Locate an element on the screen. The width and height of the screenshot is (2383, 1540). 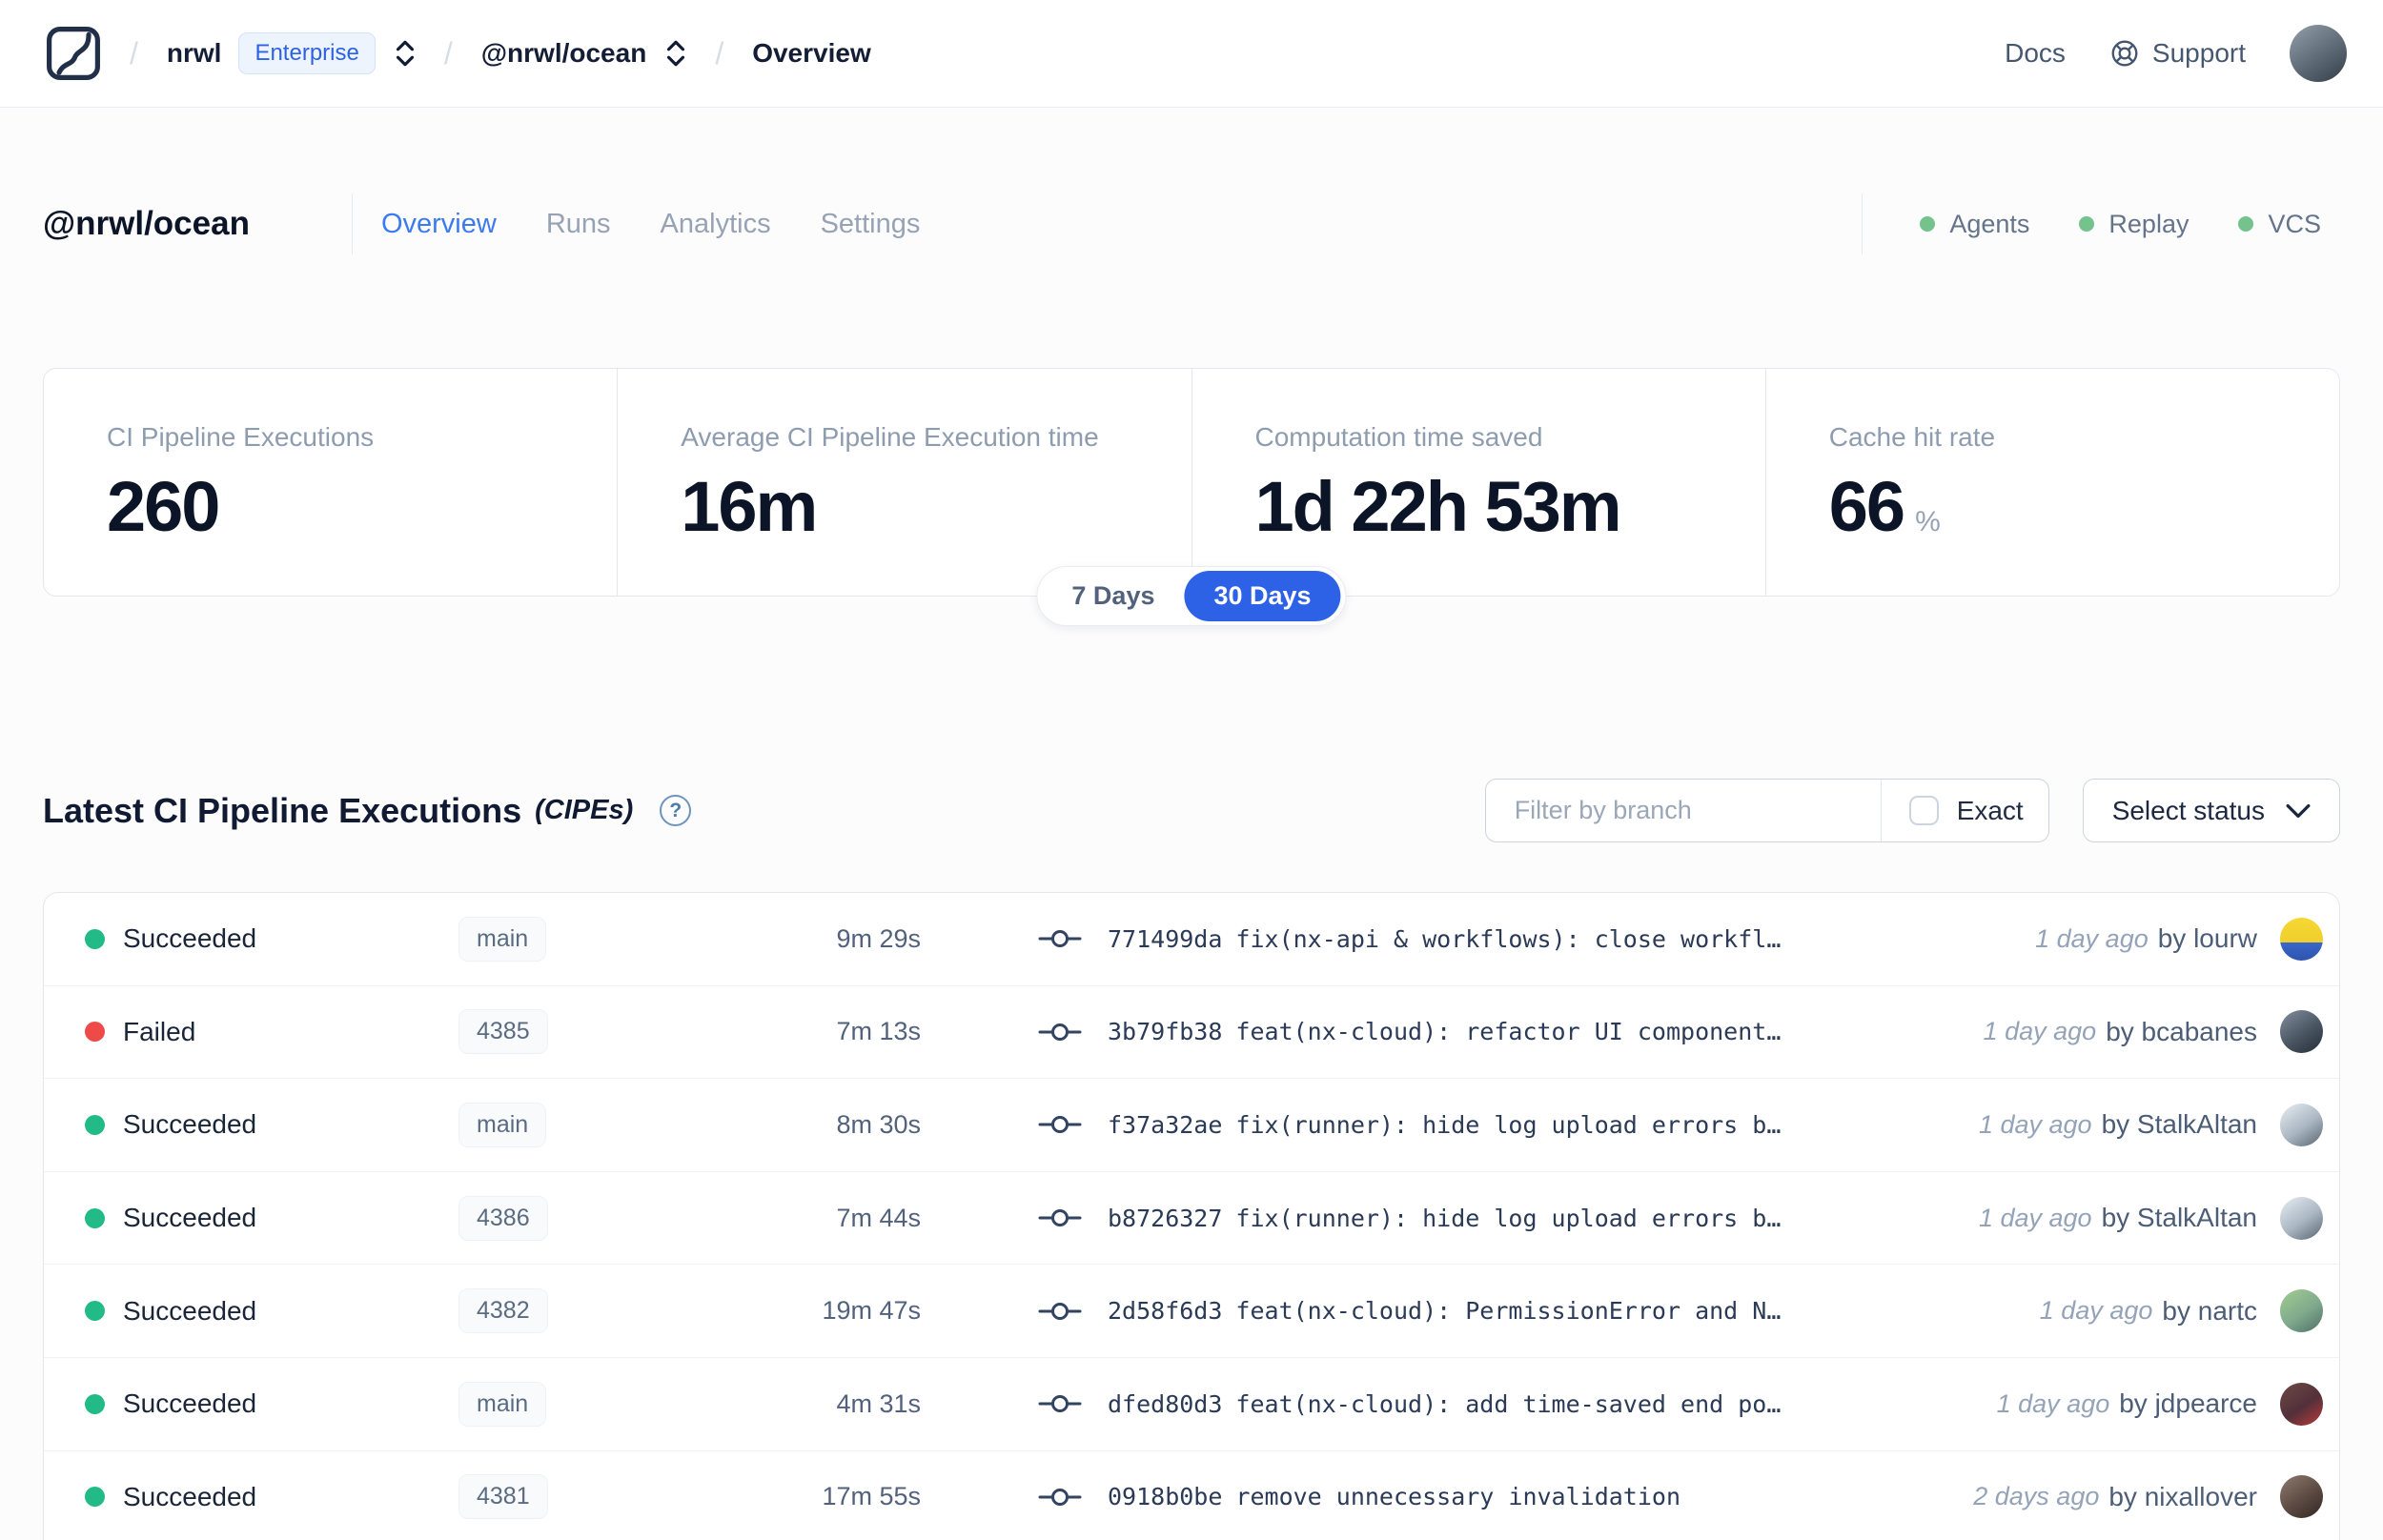
stat-value: 66 is located at coordinates (1867, 506).